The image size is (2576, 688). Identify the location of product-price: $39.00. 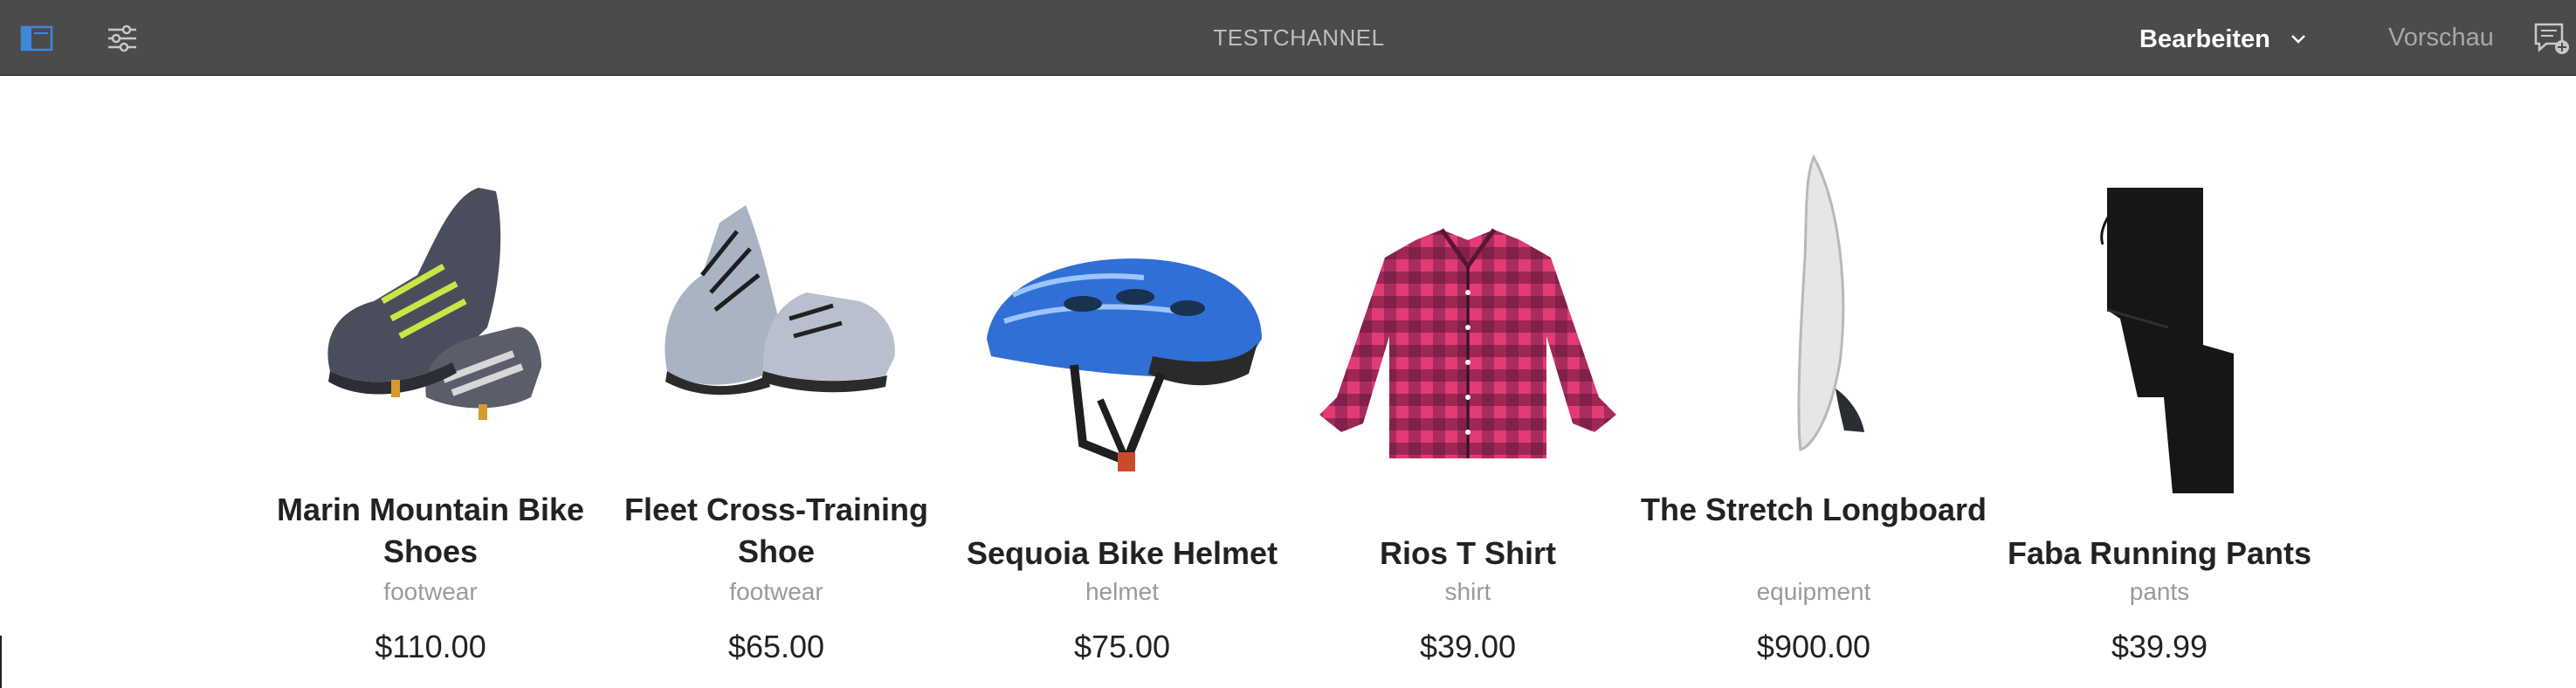
(1468, 646).